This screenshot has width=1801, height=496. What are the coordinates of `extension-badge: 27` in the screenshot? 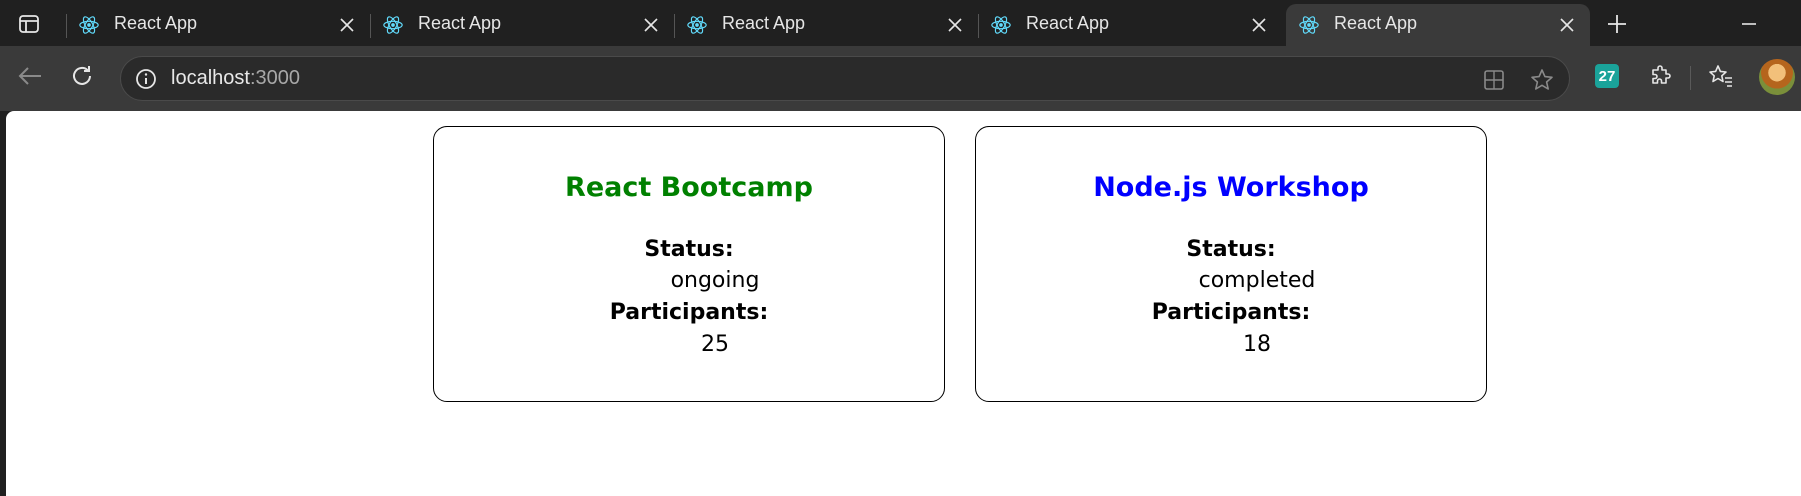 It's located at (1607, 76).